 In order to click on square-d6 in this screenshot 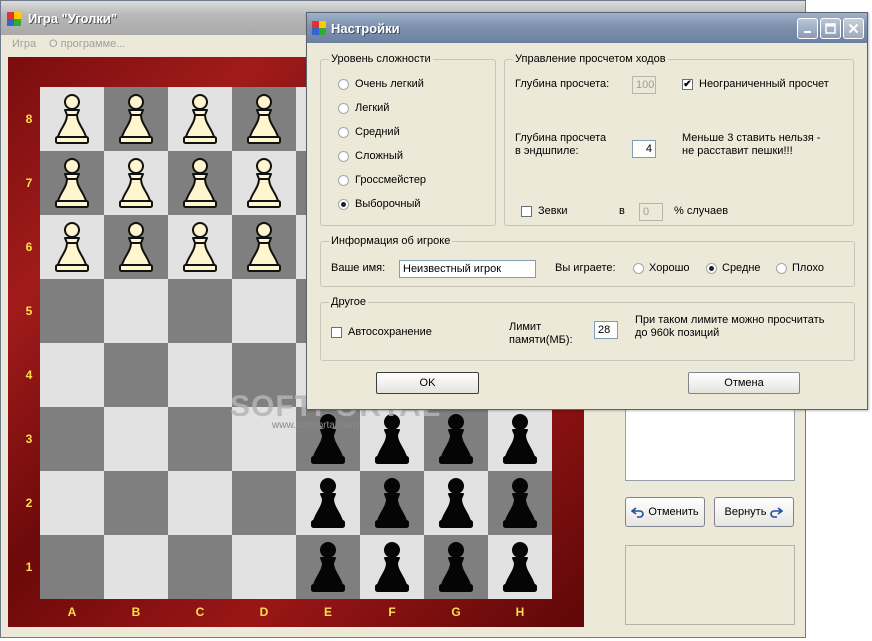, I will do `click(264, 247)`.